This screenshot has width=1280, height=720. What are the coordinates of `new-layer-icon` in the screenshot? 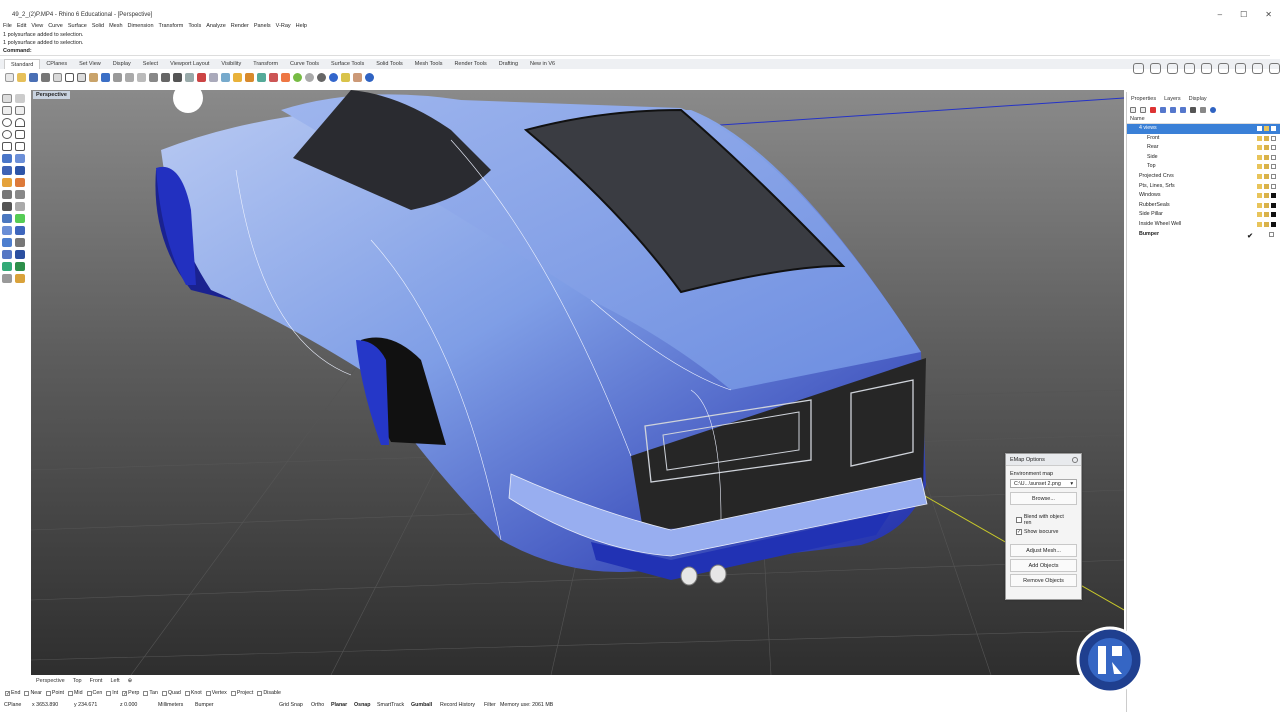 It's located at (1133, 110).